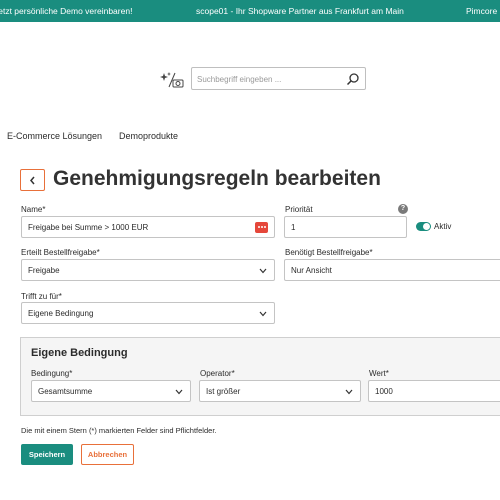 The width and height of the screenshot is (500, 500). Describe the element at coordinates (345, 227) in the screenshot. I see `priority-input: 1` at that location.